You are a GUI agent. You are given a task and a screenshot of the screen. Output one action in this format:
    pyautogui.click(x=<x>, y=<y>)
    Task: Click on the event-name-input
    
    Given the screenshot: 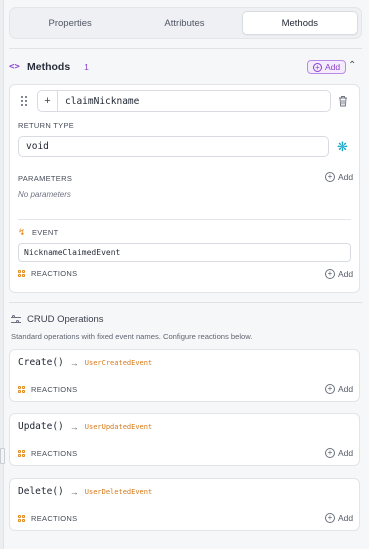 What is the action you would take?
    pyautogui.click(x=184, y=252)
    